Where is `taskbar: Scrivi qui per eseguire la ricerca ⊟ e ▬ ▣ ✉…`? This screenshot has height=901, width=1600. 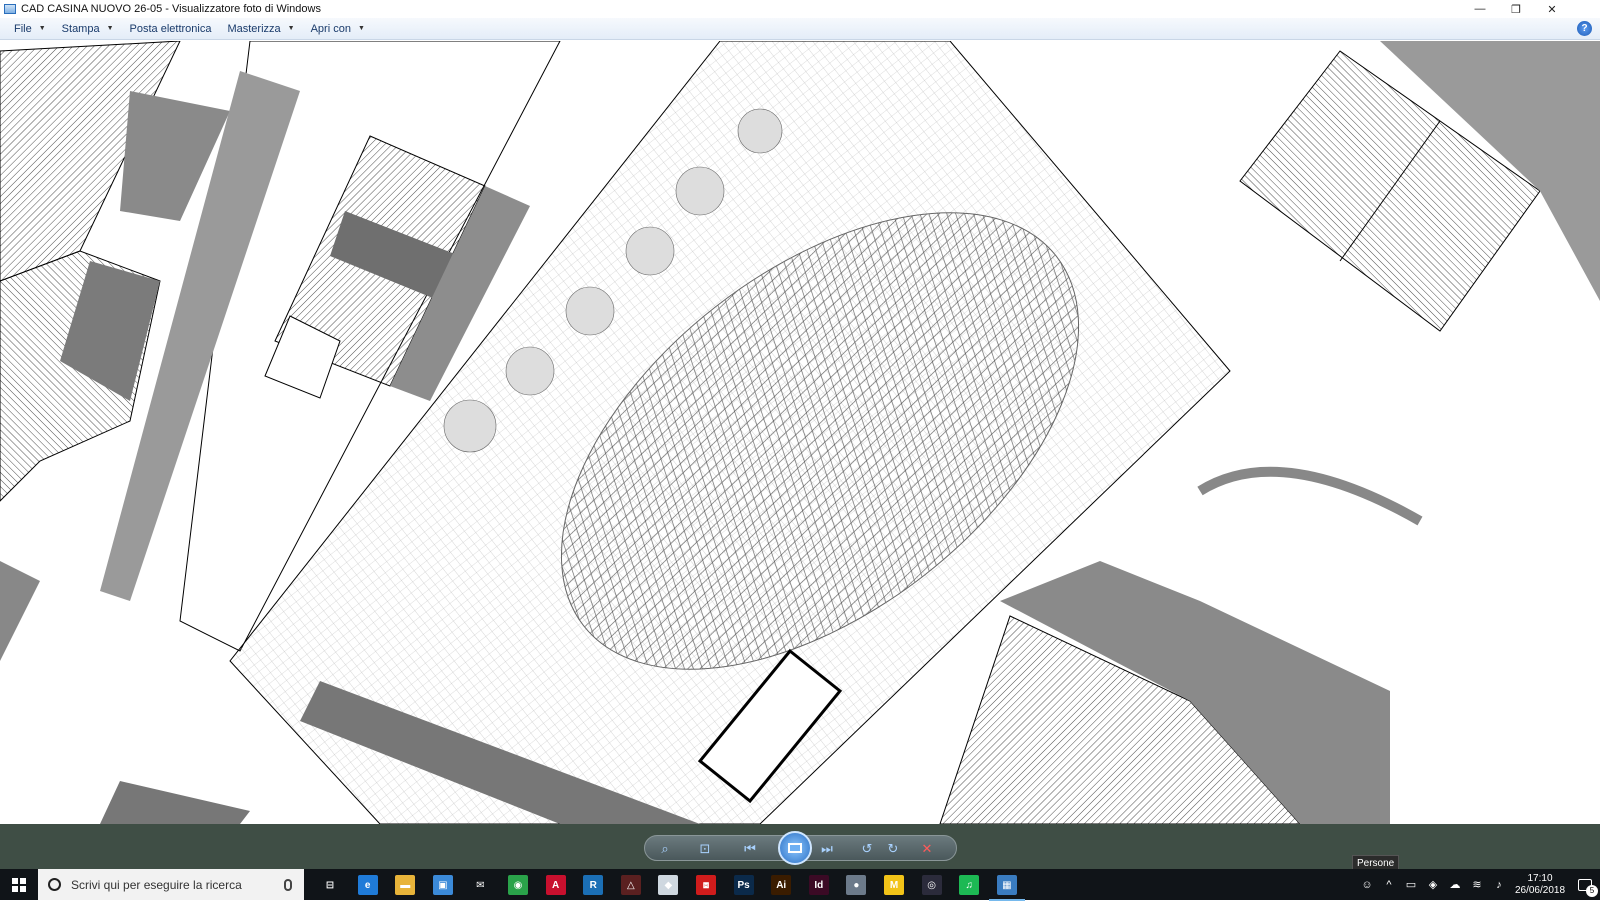 taskbar: Scrivi qui per eseguire la ricerca ⊟ e ▬ ▣ ✉… is located at coordinates (800, 885).